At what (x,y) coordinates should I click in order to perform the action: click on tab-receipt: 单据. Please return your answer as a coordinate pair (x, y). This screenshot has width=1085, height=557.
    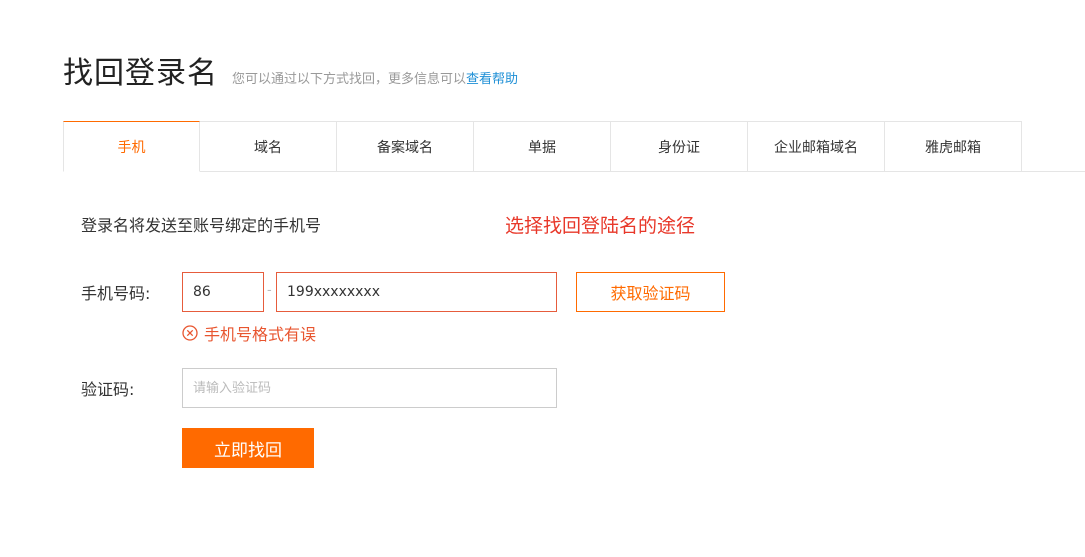
    Looking at the image, I should click on (542, 146).